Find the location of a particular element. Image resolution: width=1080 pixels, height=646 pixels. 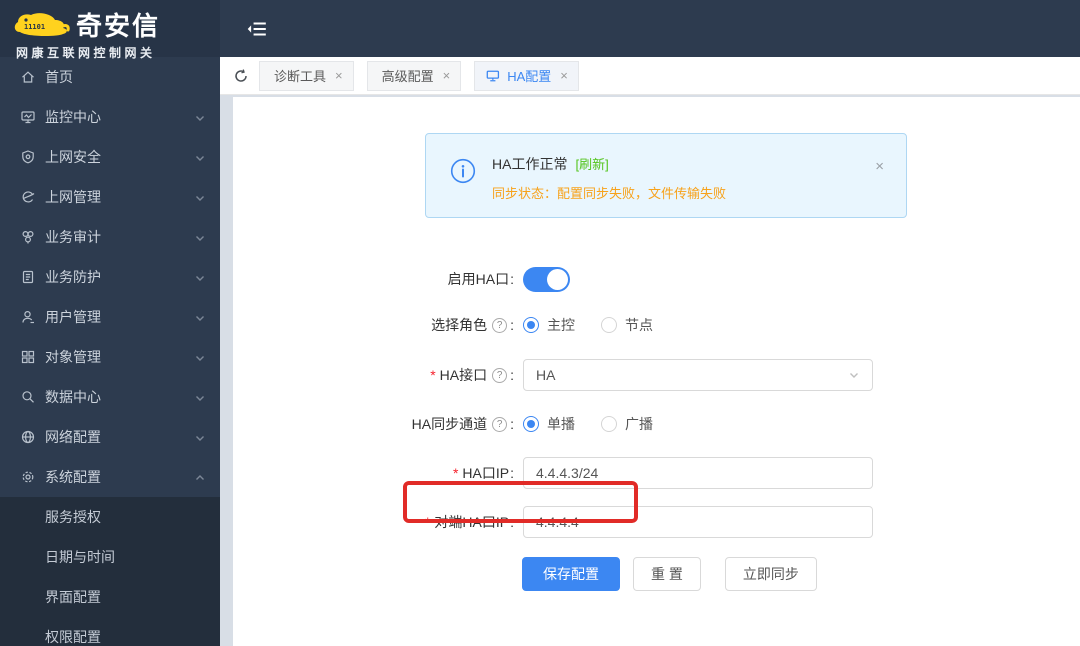

ha-ip-label: * HA口IP: is located at coordinates (483, 473).